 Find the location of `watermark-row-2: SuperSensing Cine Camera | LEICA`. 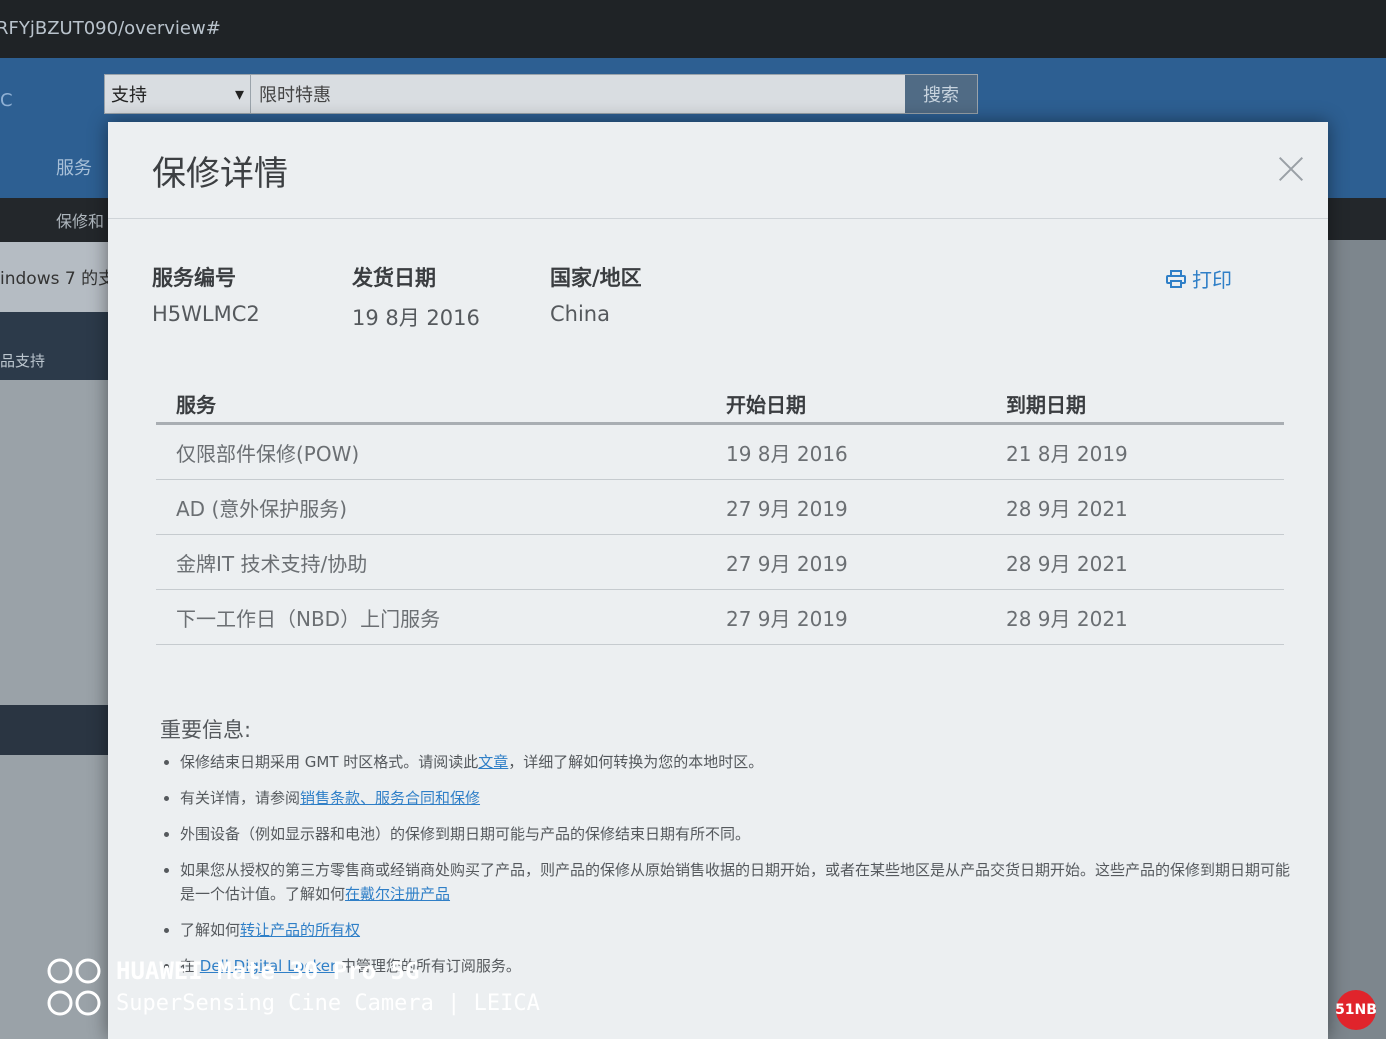

watermark-row-2: SuperSensing Cine Camera | LEICA is located at coordinates (293, 1003).